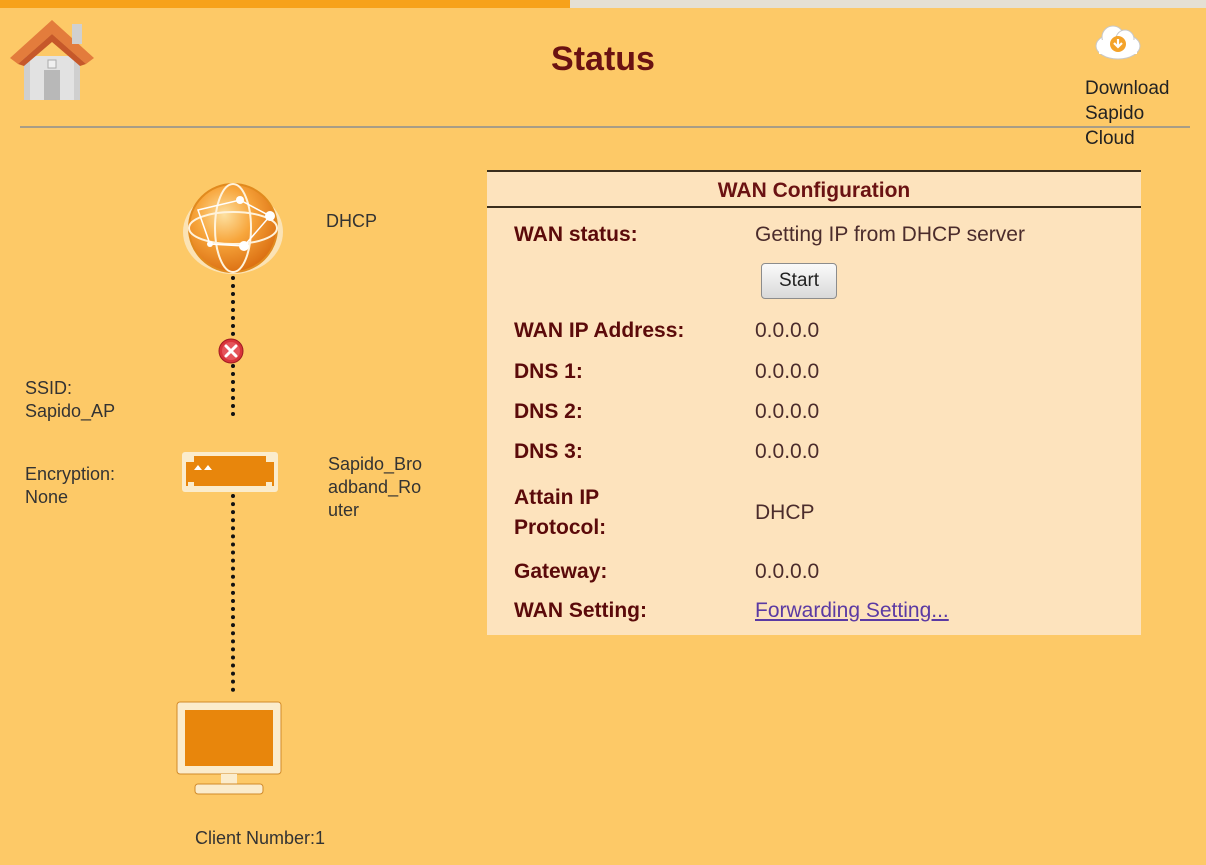  What do you see at coordinates (787, 571) in the screenshot?
I see `gateway-value: 0.0.0.0` at bounding box center [787, 571].